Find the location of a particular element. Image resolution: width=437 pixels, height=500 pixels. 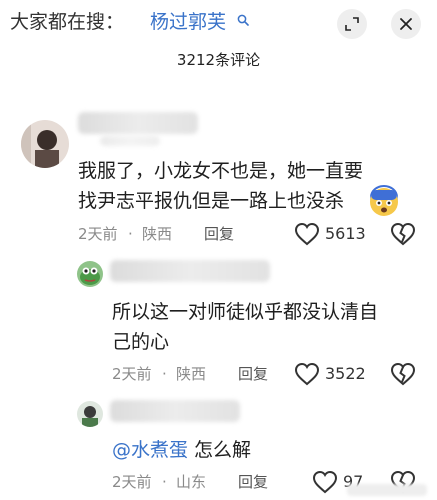

trending-search-label: 大家都在搜： is located at coordinates (67, 22).